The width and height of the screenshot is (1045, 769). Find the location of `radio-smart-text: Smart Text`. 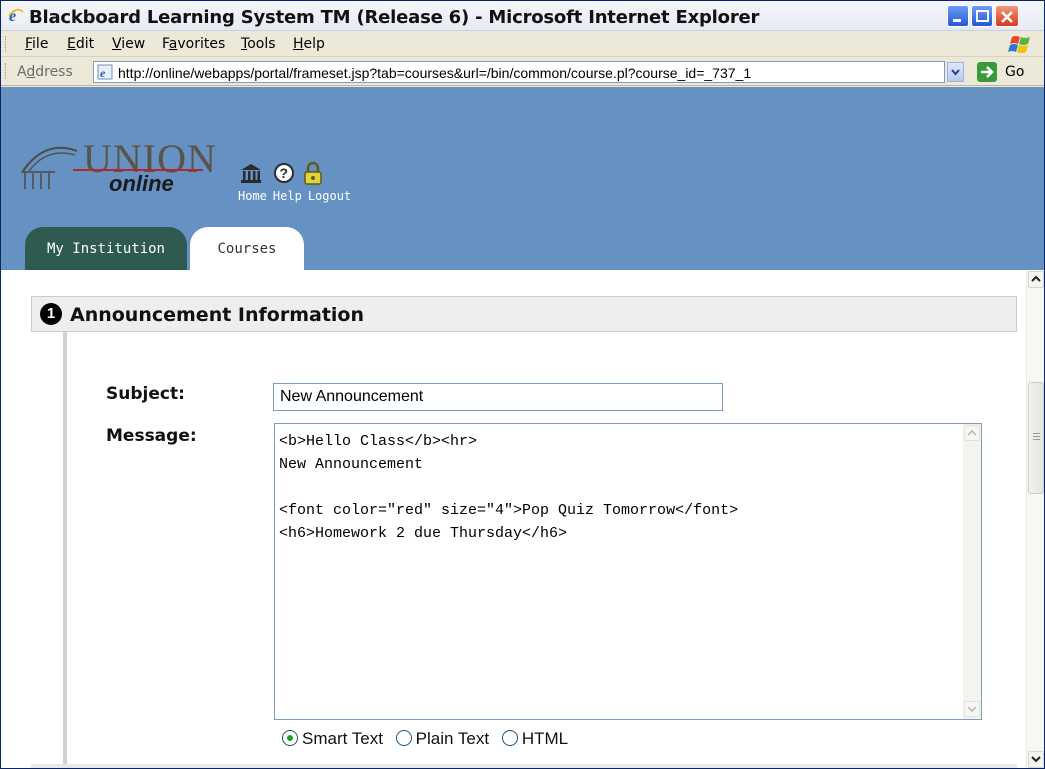

radio-smart-text: Smart Text is located at coordinates (332, 738).